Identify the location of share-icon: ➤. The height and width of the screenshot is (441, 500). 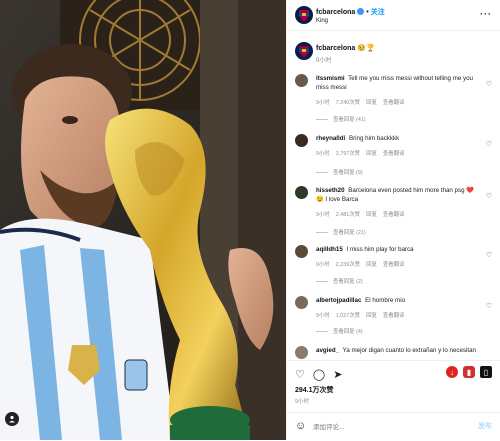
(337, 374).